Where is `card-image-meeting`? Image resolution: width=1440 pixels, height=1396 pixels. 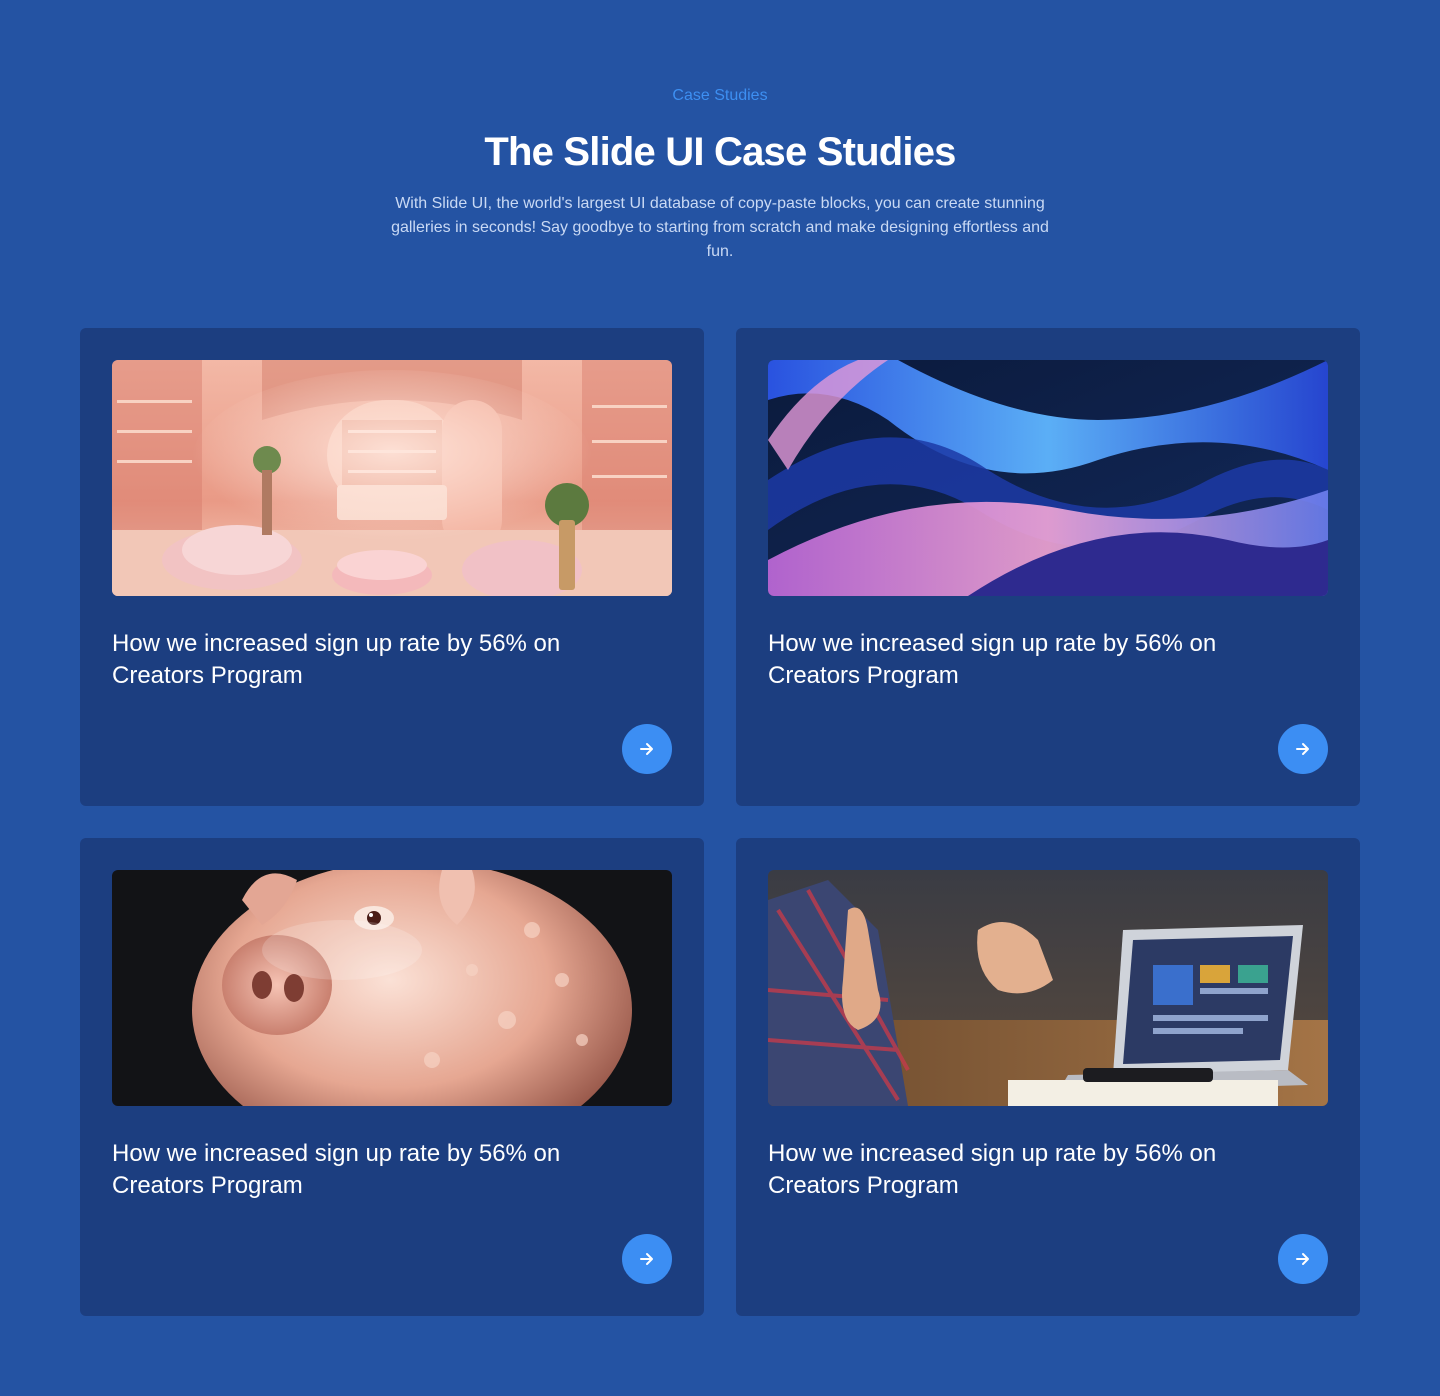
card-image-meeting is located at coordinates (1048, 988).